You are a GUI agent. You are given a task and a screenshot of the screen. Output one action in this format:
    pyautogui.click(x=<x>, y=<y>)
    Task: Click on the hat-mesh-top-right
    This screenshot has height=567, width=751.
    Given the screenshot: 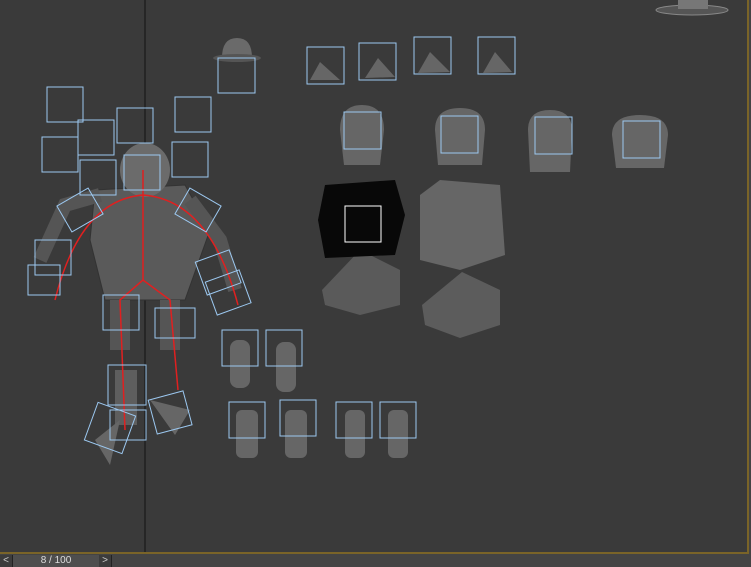 What is the action you would take?
    pyautogui.click(x=692, y=8)
    